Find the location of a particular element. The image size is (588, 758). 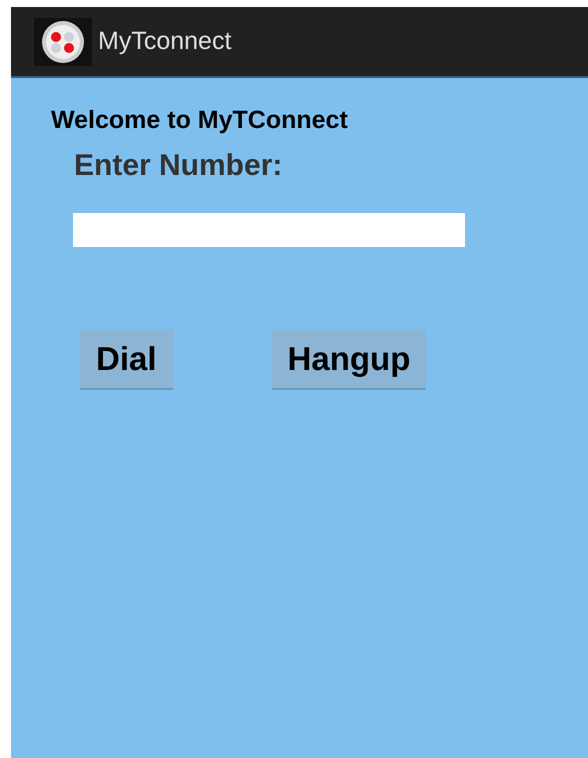

welcome-text: Welcome to MyTConnect is located at coordinates (200, 120).